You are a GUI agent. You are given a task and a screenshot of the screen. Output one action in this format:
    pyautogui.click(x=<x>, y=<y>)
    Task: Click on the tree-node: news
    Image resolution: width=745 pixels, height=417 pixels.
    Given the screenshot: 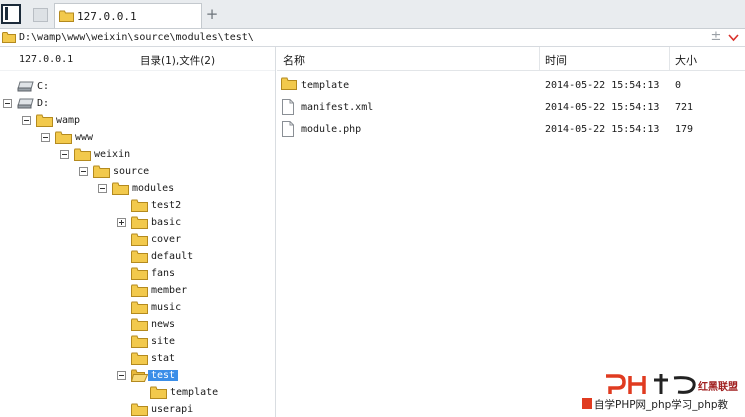 What is the action you would take?
    pyautogui.click(x=137, y=325)
    